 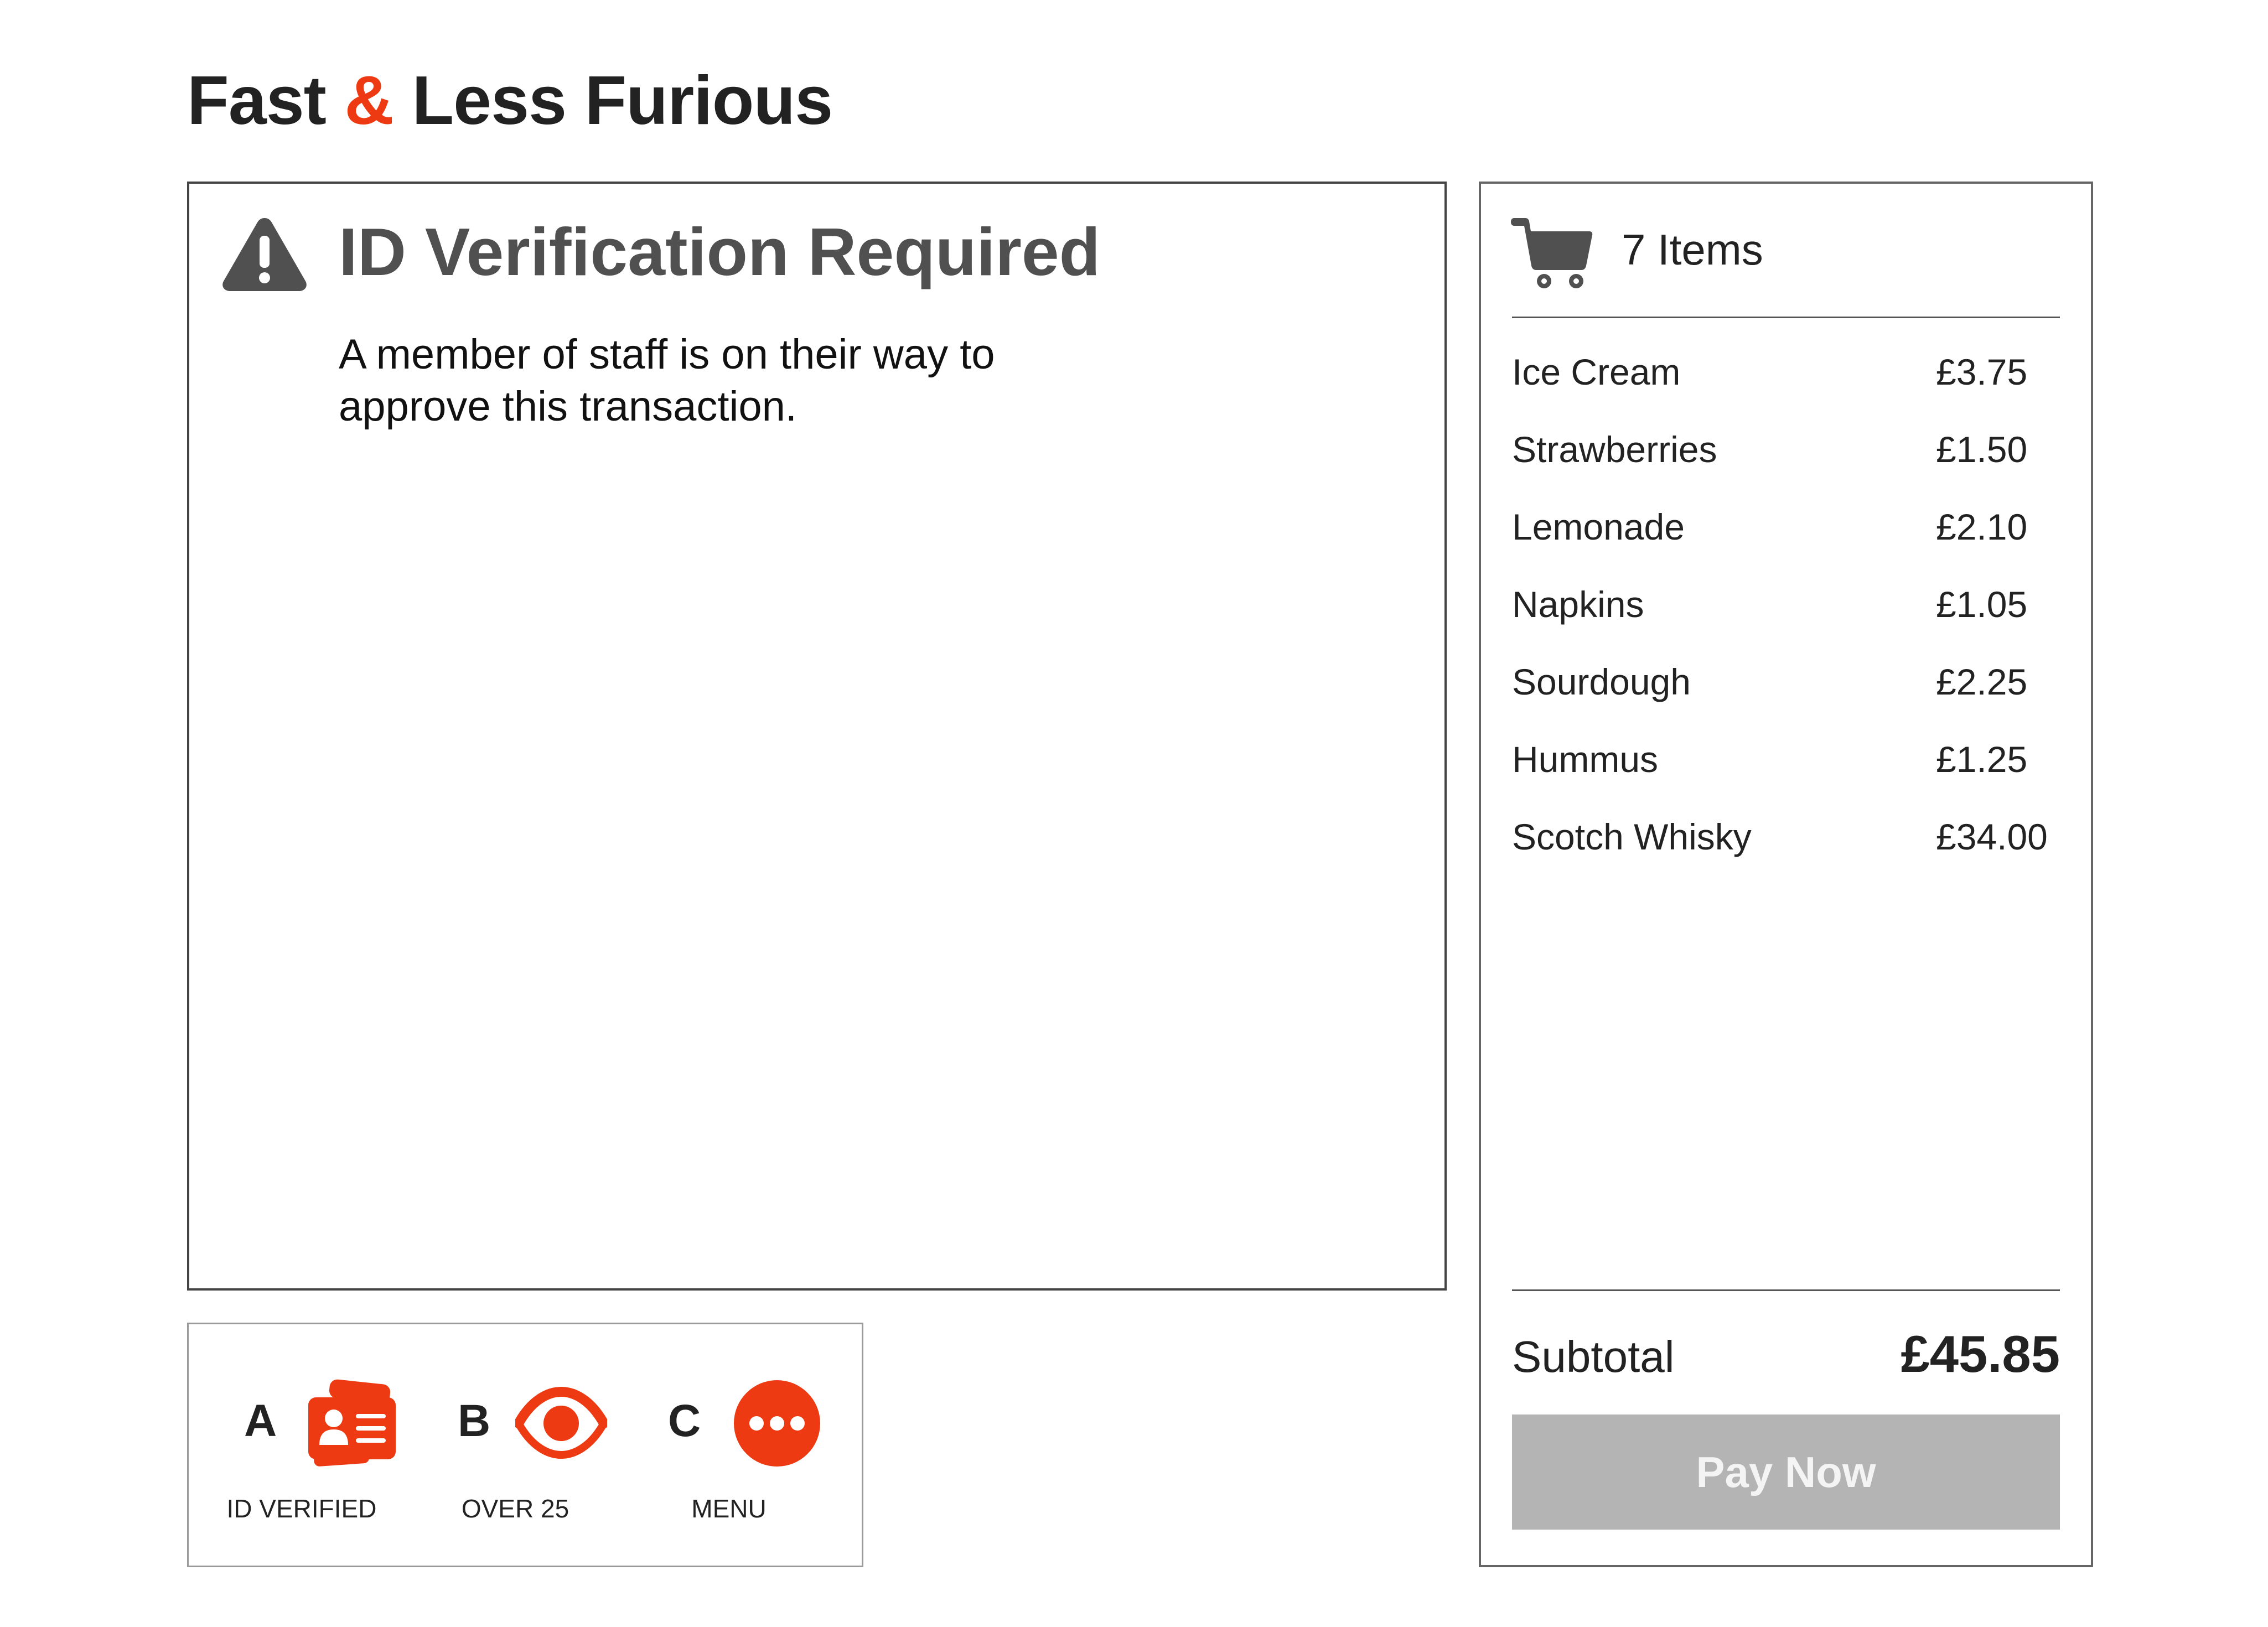 I want to click on staff-action-bar: A ID VERIFIED B OVER 25 C MENU, so click(x=525, y=1445).